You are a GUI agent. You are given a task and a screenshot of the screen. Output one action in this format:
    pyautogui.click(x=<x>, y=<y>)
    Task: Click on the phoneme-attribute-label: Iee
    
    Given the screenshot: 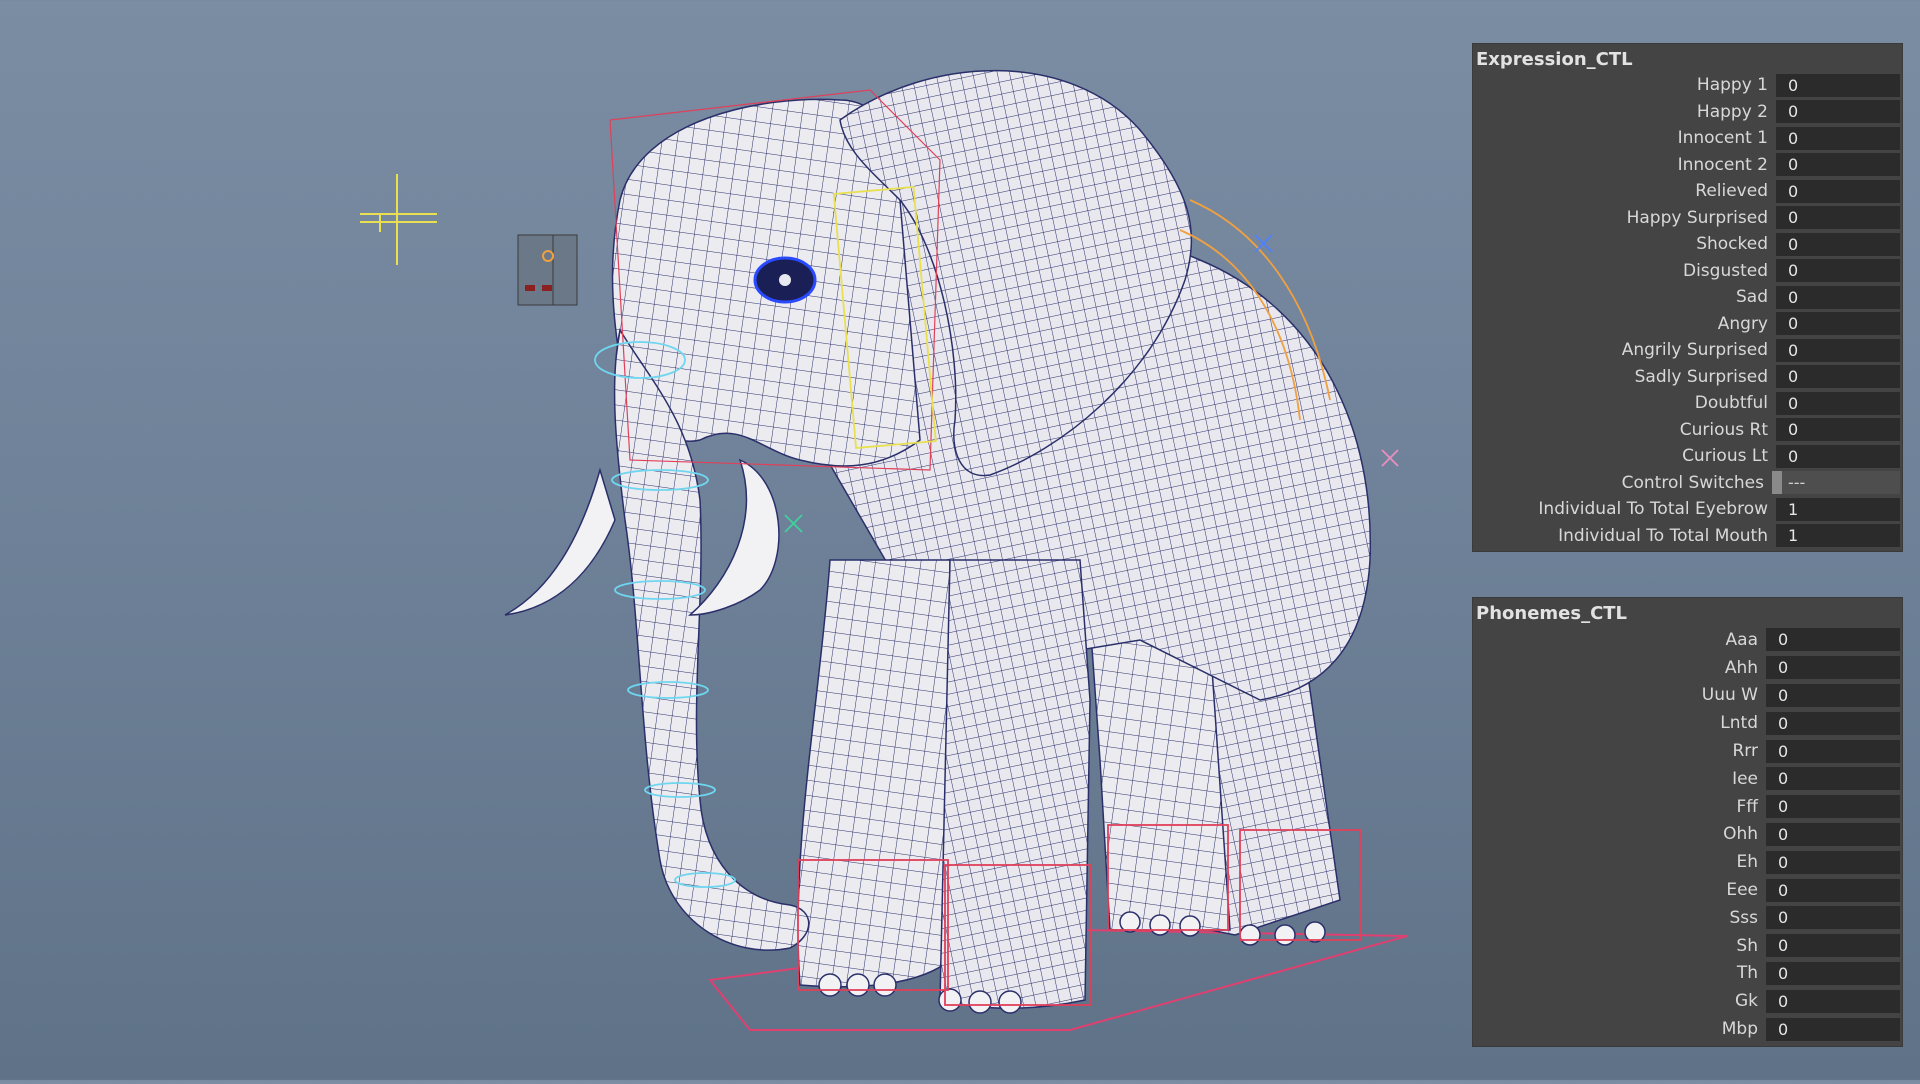 What is the action you would take?
    pyautogui.click(x=1745, y=778)
    